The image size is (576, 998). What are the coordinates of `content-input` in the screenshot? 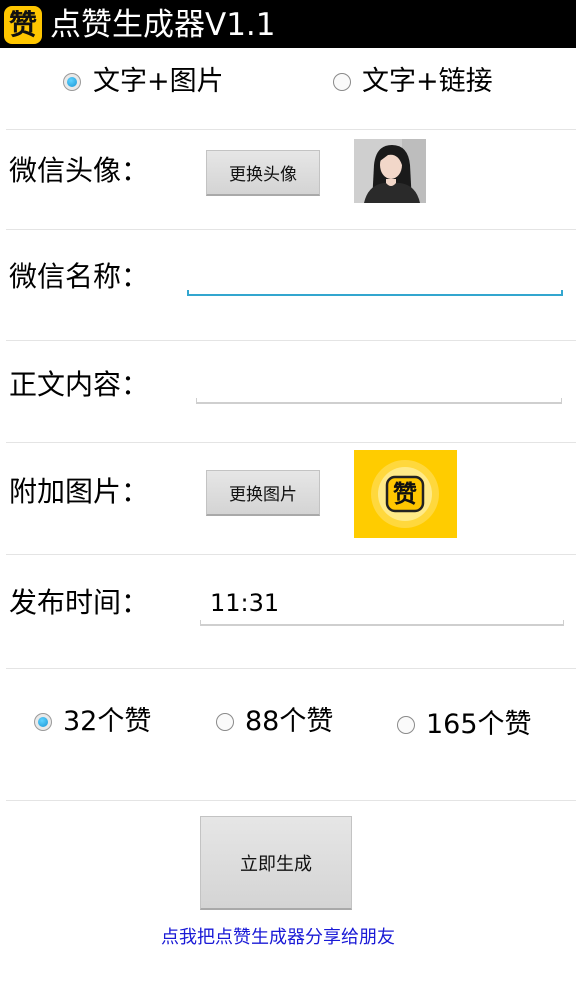 It's located at (379, 401).